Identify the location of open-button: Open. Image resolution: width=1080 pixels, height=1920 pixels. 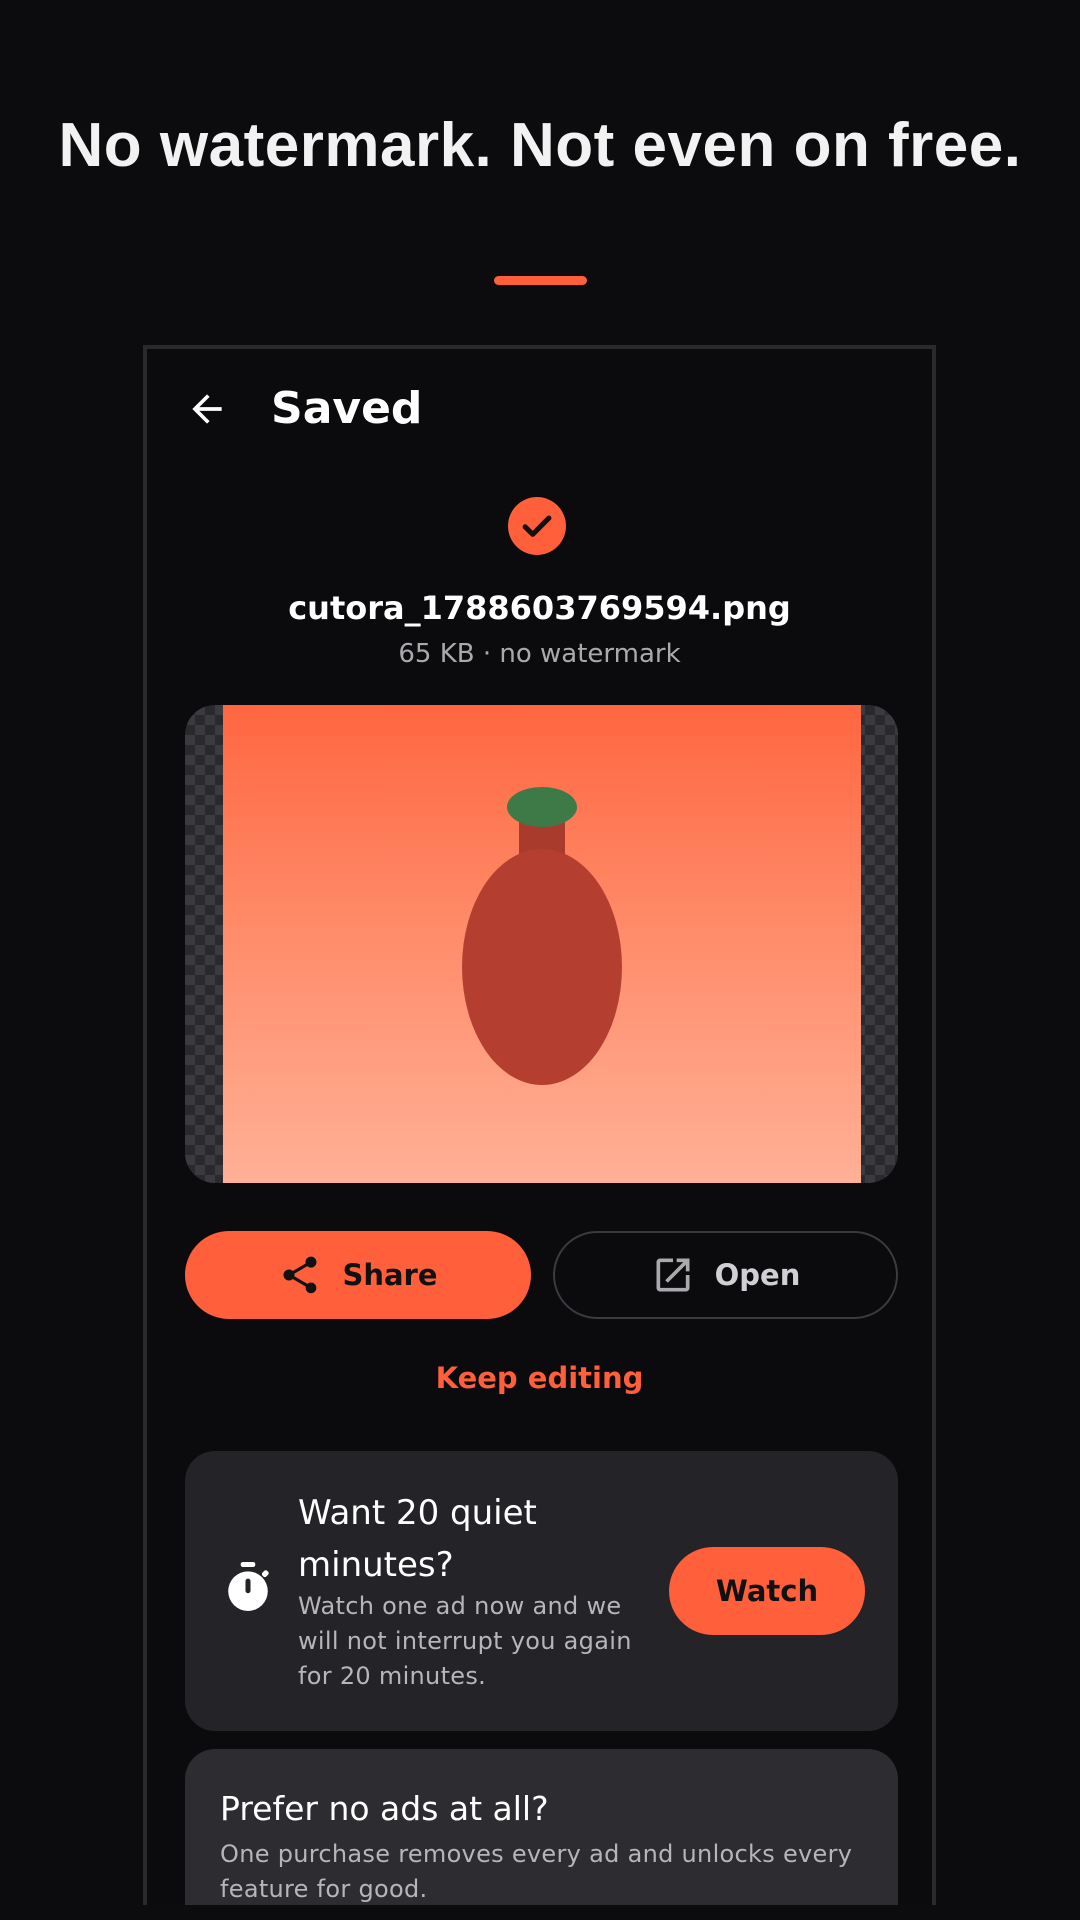
(725, 1275).